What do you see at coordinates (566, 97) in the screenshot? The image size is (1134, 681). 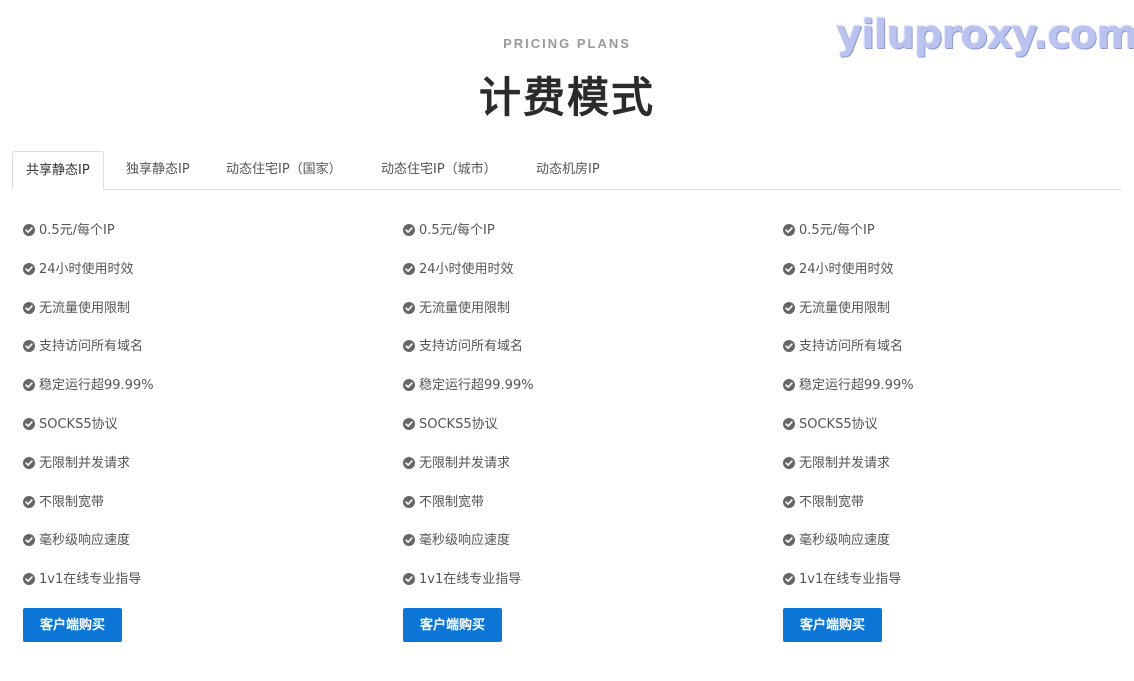 I see `page-title: 计费模式` at bounding box center [566, 97].